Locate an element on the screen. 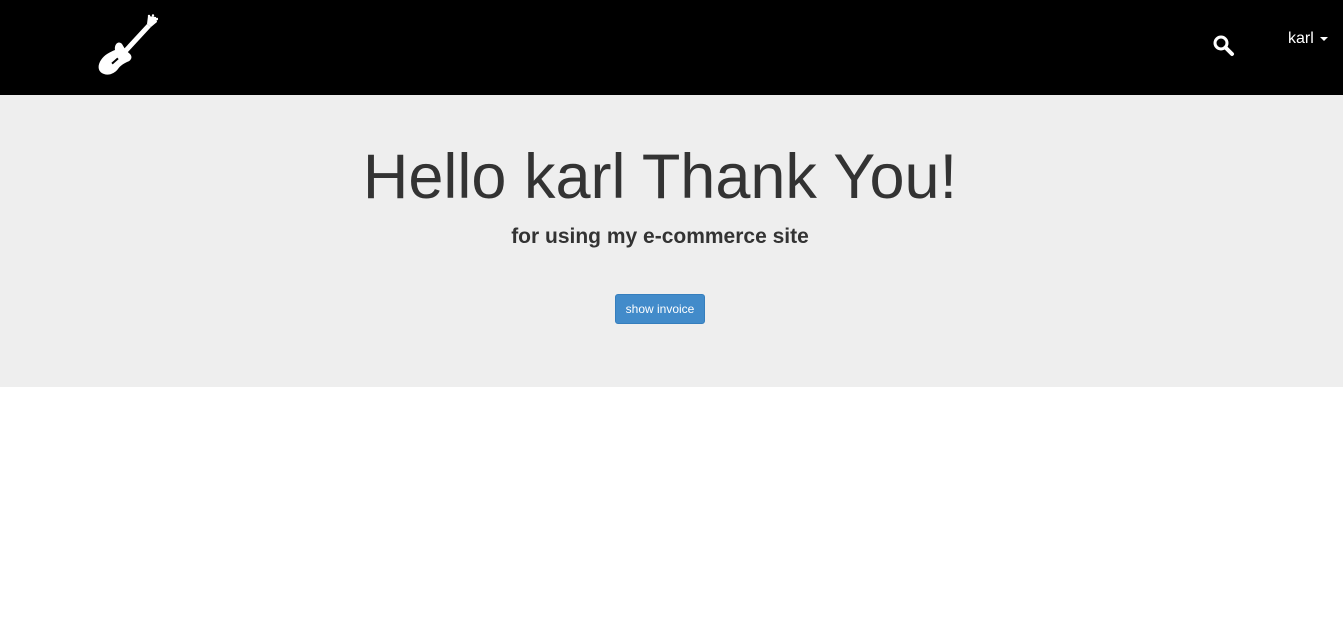 Image resolution: width=1343 pixels, height=622 pixels. guitar-icon is located at coordinates (127, 45).